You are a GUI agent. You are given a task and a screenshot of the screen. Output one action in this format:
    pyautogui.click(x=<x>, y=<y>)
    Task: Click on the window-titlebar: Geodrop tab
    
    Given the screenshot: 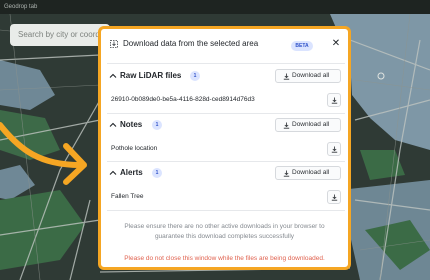 What is the action you would take?
    pyautogui.click(x=215, y=7)
    